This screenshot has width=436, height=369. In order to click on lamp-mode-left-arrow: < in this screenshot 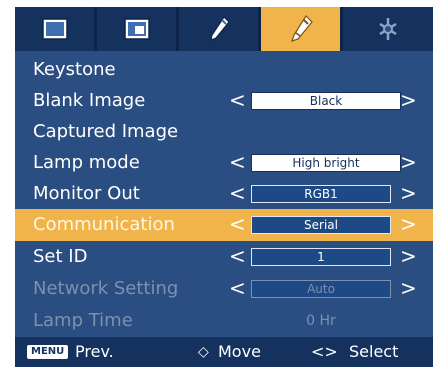, I will do `click(237, 163)`.